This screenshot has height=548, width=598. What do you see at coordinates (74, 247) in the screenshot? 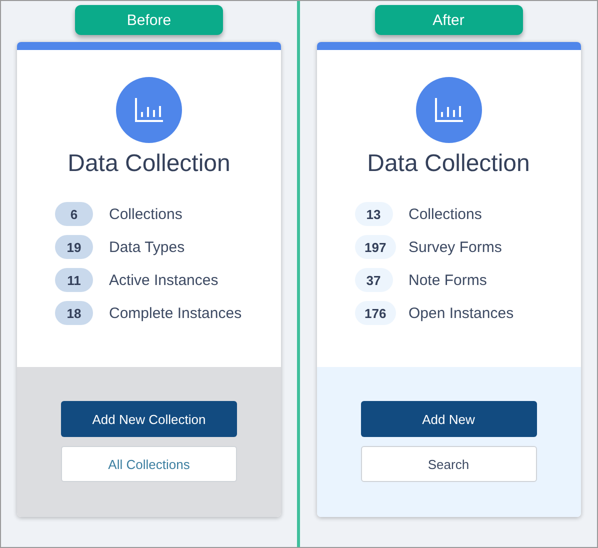
I see `count-badge: 19` at bounding box center [74, 247].